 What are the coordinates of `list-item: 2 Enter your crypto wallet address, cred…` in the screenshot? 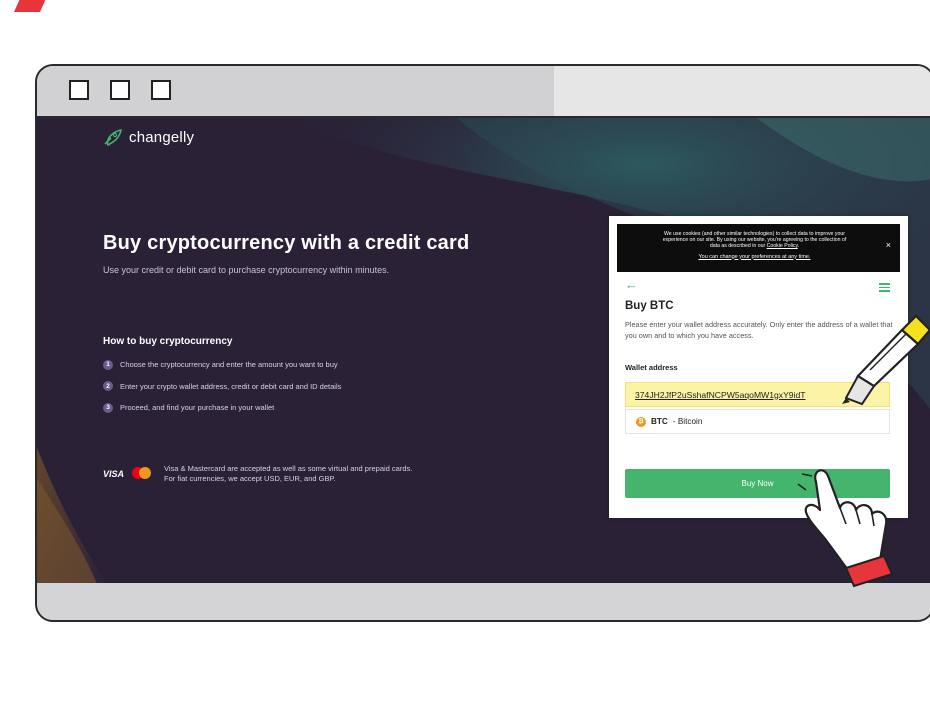 It's located at (222, 386).